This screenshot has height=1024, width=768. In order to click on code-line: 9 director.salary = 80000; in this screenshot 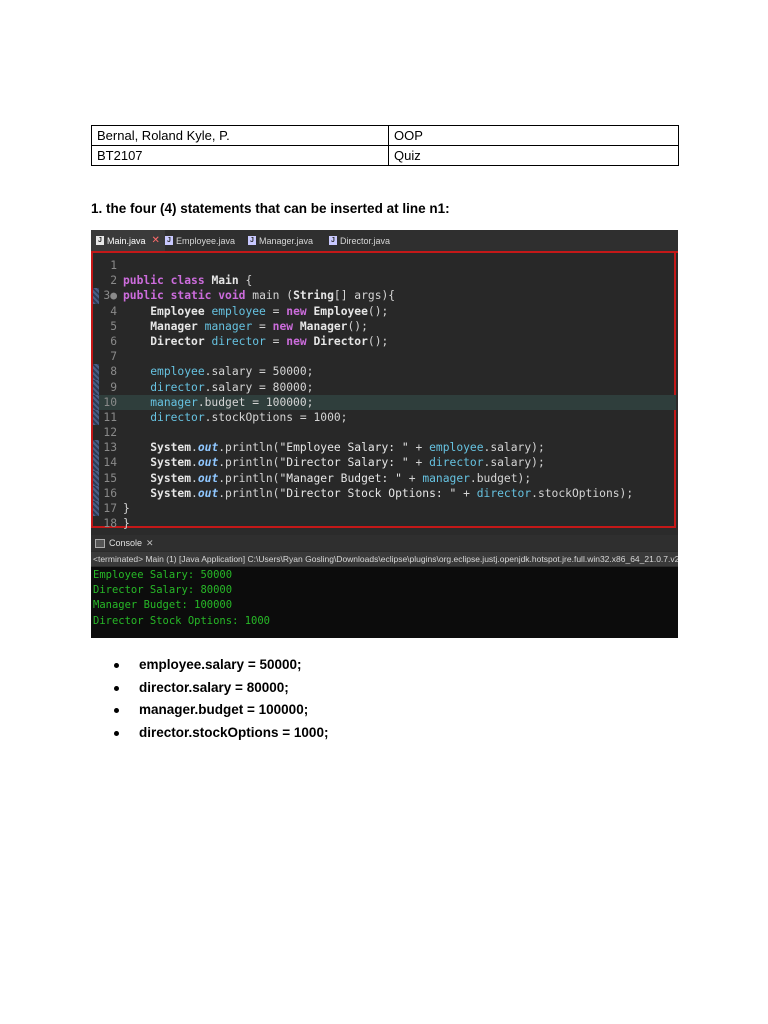, I will do `click(384, 387)`.